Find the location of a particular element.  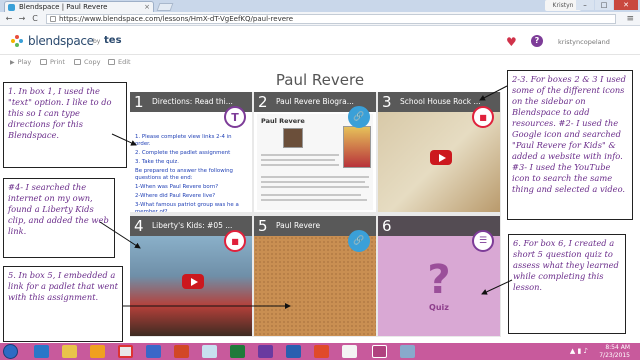

tile-number: 3 is located at coordinates (387, 102).